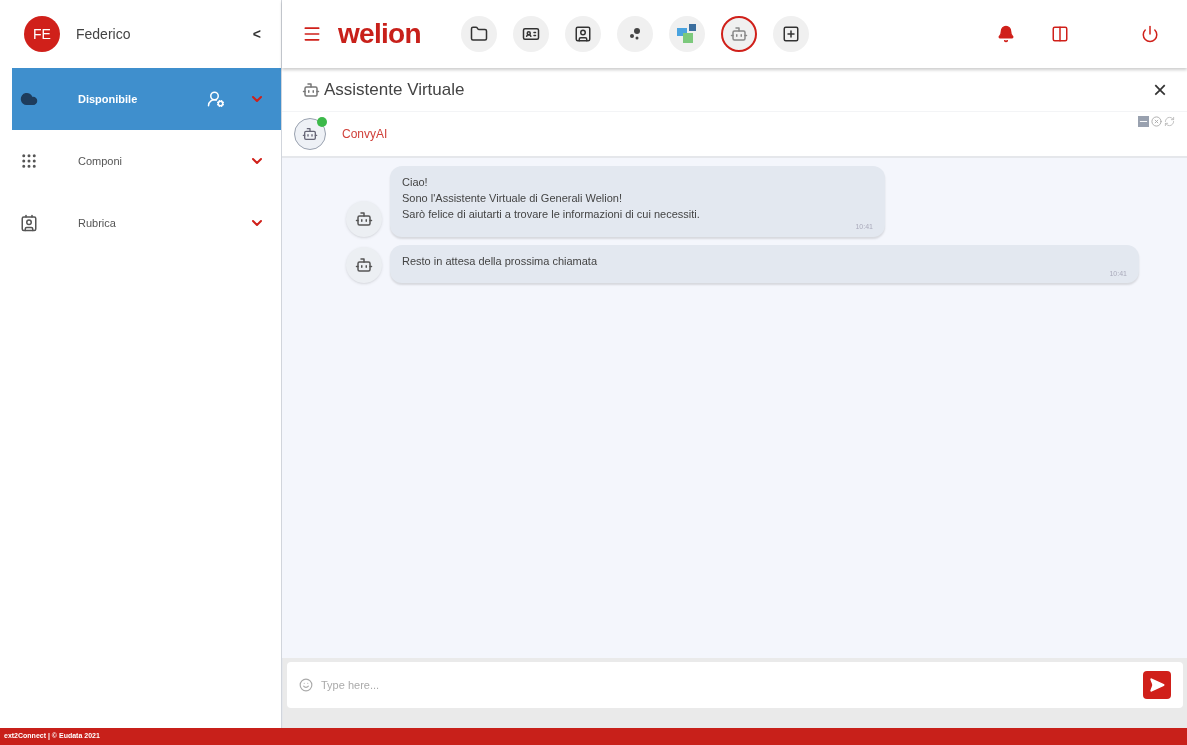  I want to click on send-button, so click(1157, 685).